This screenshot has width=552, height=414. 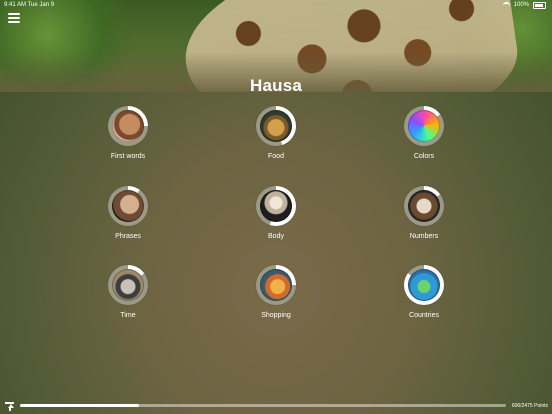 I want to click on category-numbers: Numbers, so click(x=424, y=213).